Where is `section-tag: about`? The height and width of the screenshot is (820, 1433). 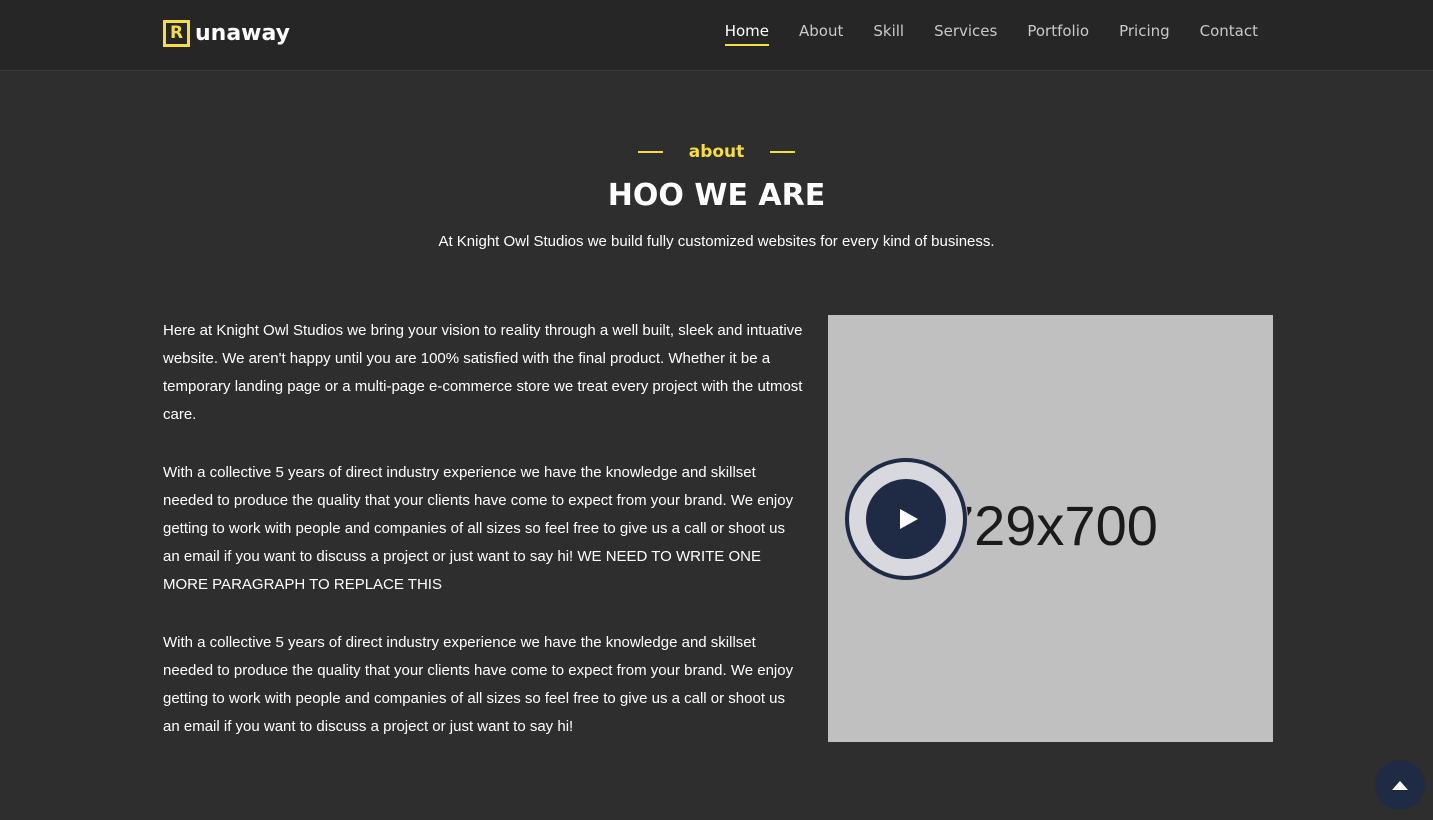 section-tag: about is located at coordinates (716, 152).